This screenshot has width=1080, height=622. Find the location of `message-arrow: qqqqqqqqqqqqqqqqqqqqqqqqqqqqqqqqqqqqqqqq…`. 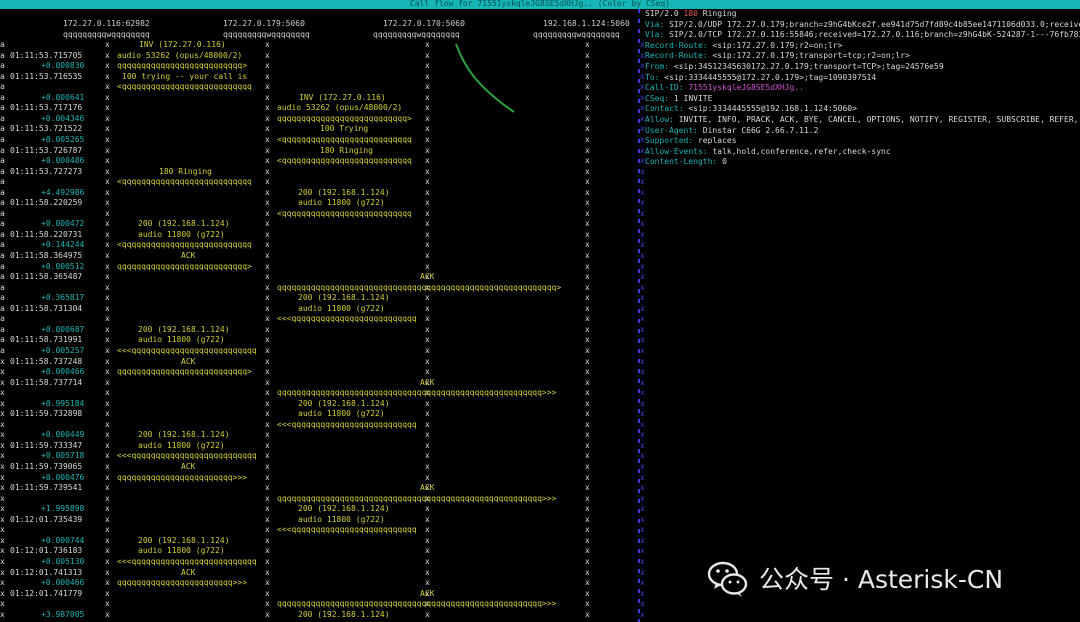

message-arrow: qqqqqqqqqqqqqqqqqqqqqqqqqqqqqqqqqqqqqqqq… is located at coordinates (417, 392).